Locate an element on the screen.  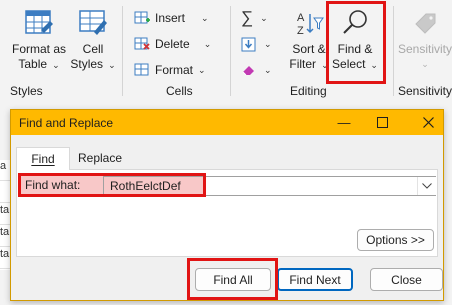
sort-filter-label2: Filter is located at coordinates (303, 64).